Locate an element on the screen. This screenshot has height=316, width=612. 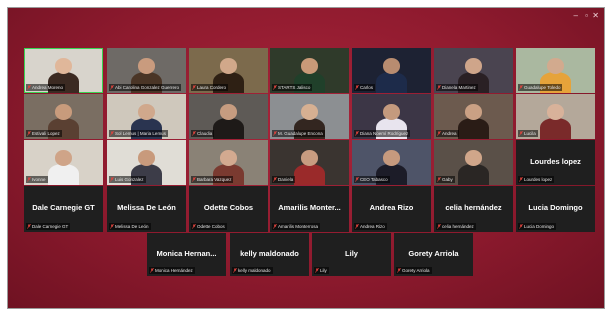
maximize-icon: ▫ is located at coordinates (586, 16).